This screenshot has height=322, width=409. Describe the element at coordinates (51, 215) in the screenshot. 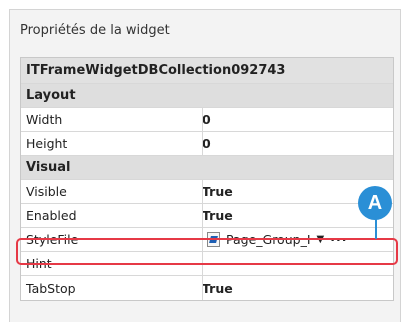

I see `property-name: Enabled` at that location.